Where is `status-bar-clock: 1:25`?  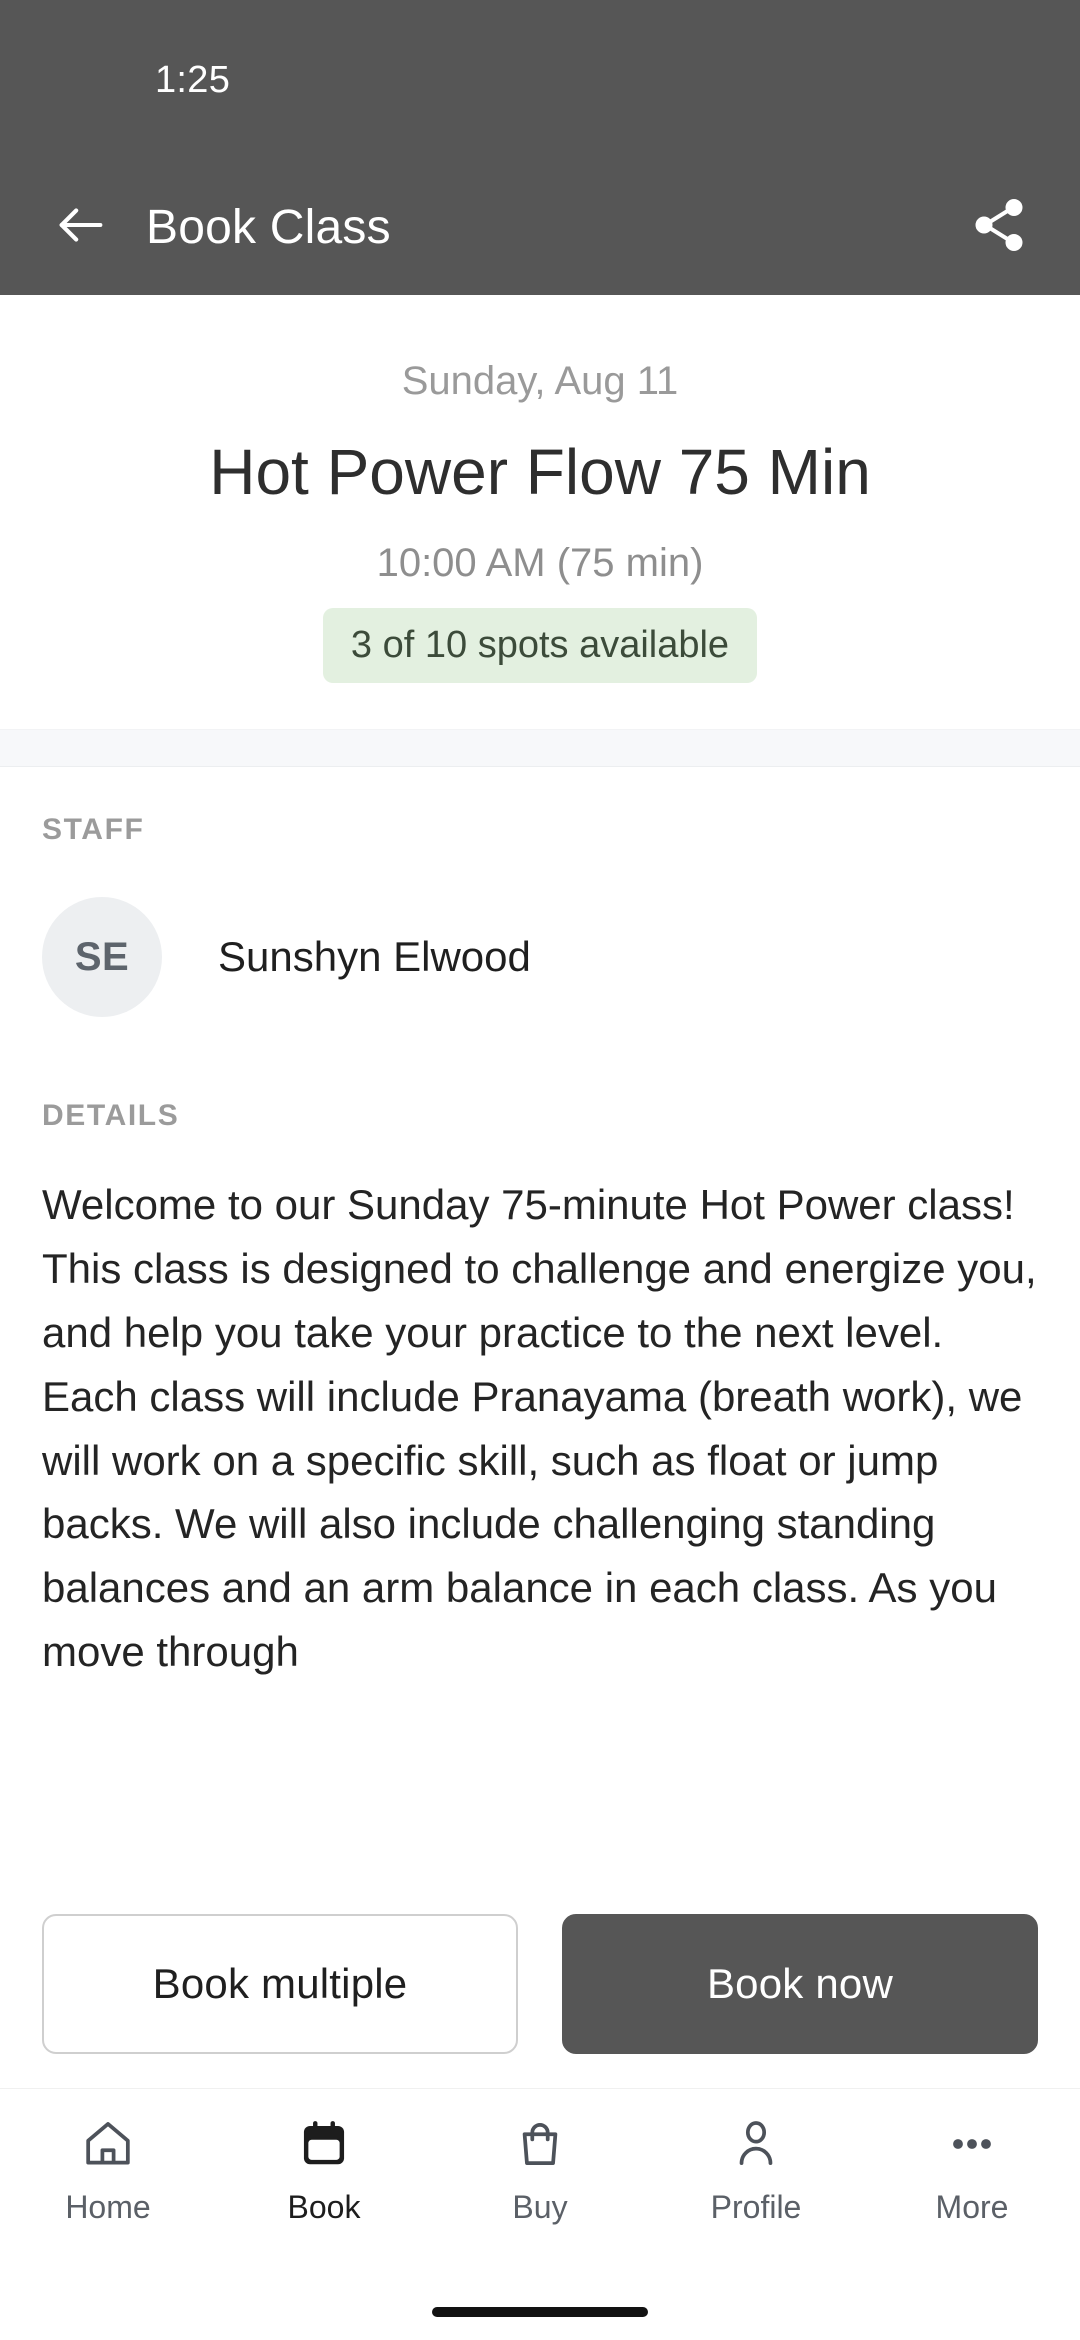
status-bar-clock: 1:25 is located at coordinates (193, 79).